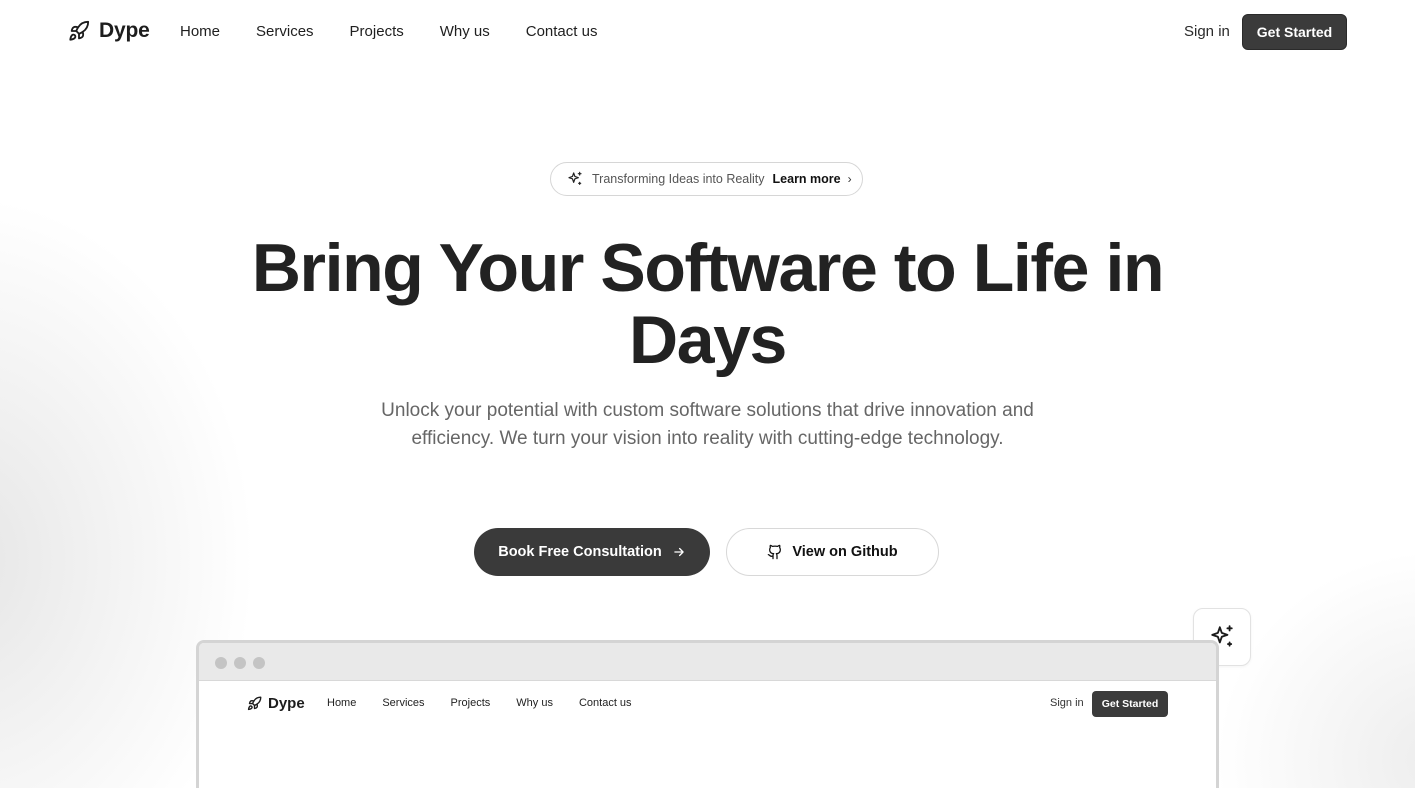  I want to click on preview-nav-contact-us: Contact us, so click(605, 703).